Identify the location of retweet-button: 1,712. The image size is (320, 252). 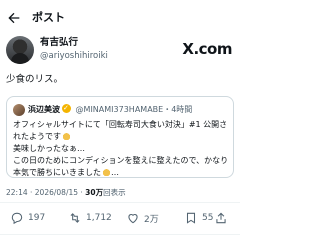
(90, 218).